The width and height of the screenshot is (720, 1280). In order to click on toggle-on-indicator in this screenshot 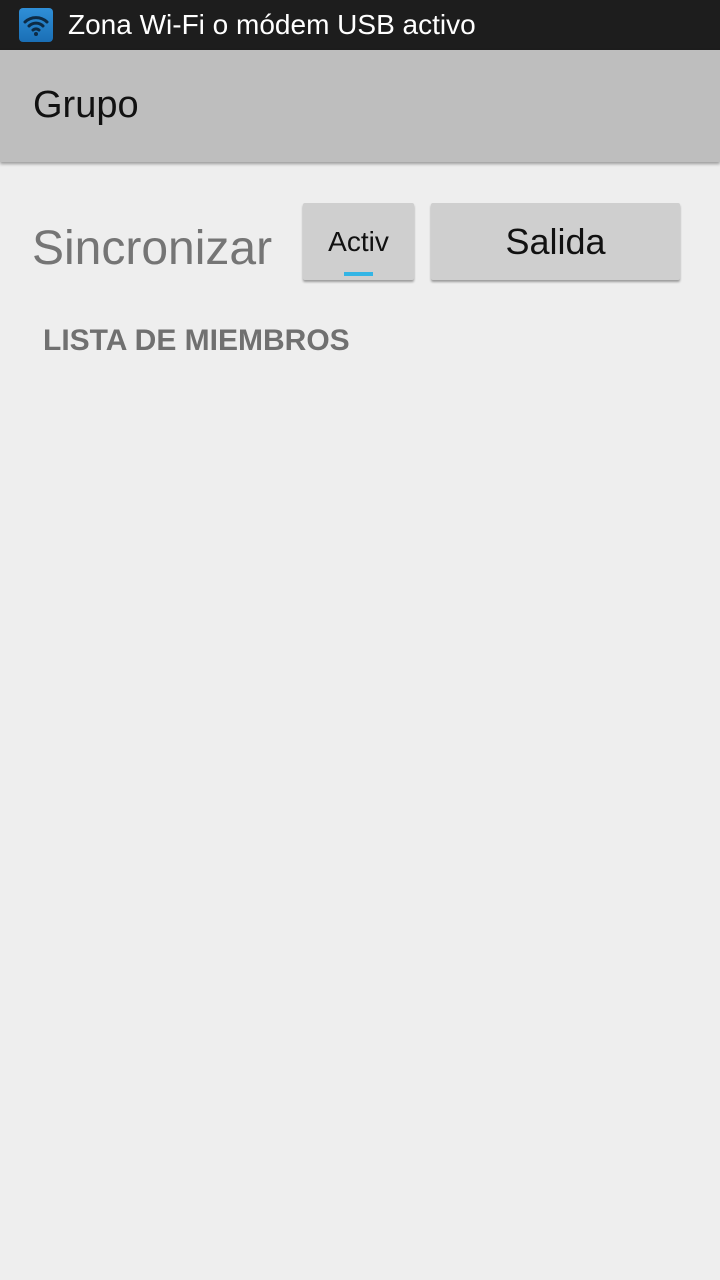, I will do `click(358, 274)`.